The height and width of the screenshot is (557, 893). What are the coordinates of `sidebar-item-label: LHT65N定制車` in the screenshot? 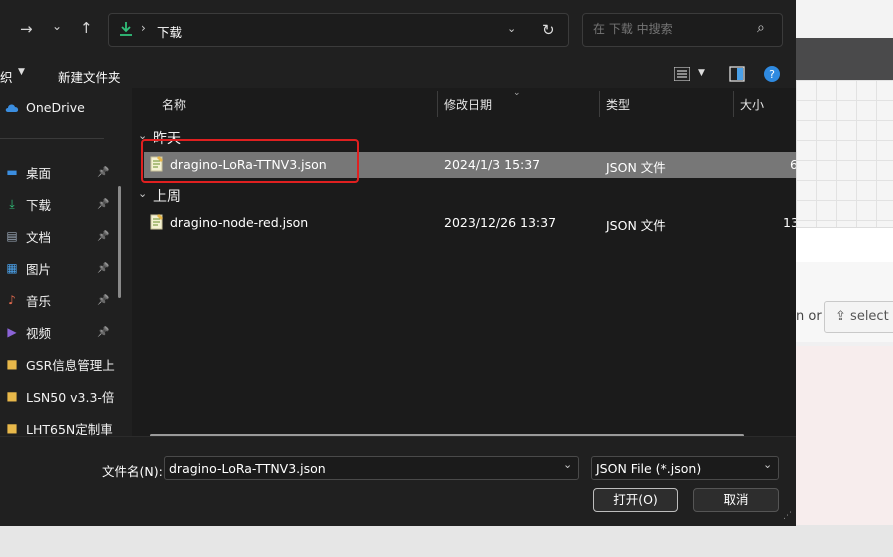 It's located at (69, 429).